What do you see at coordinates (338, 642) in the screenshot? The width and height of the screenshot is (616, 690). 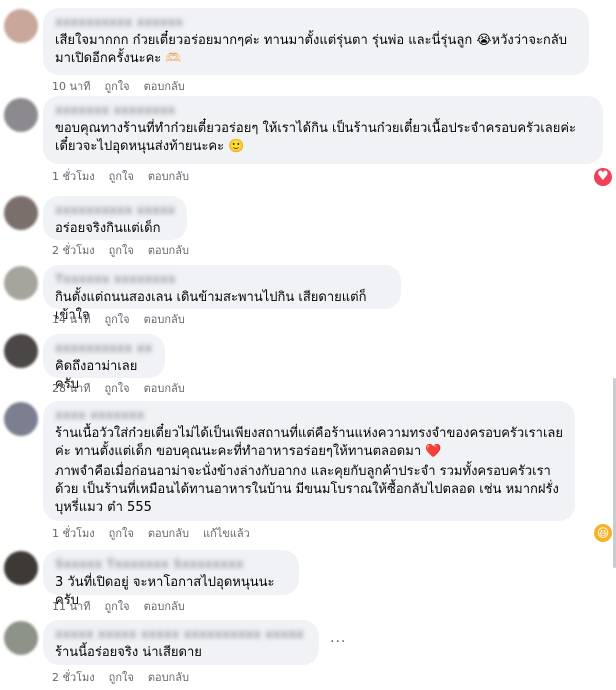 I see `more-options-icon: ···` at bounding box center [338, 642].